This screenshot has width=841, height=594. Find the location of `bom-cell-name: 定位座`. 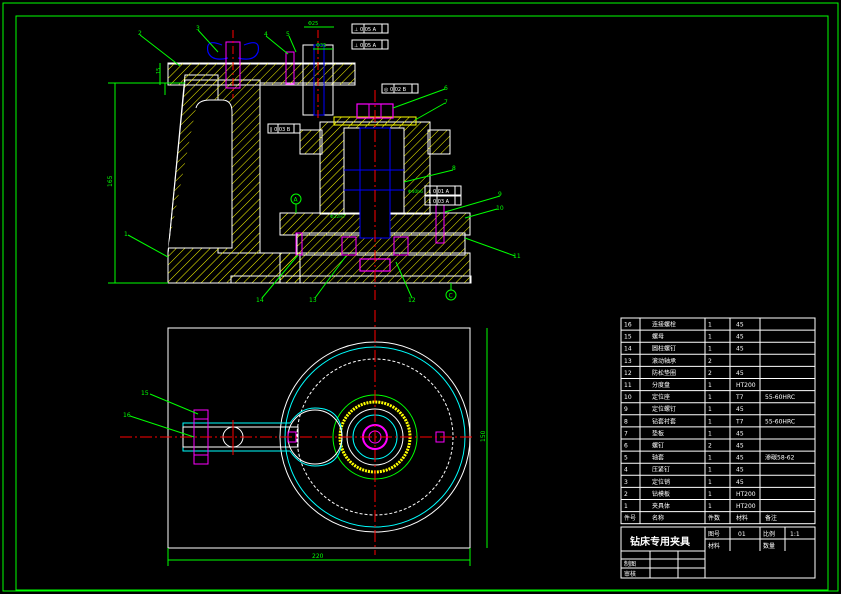

bom-cell-name: 定位座 is located at coordinates (661, 397).